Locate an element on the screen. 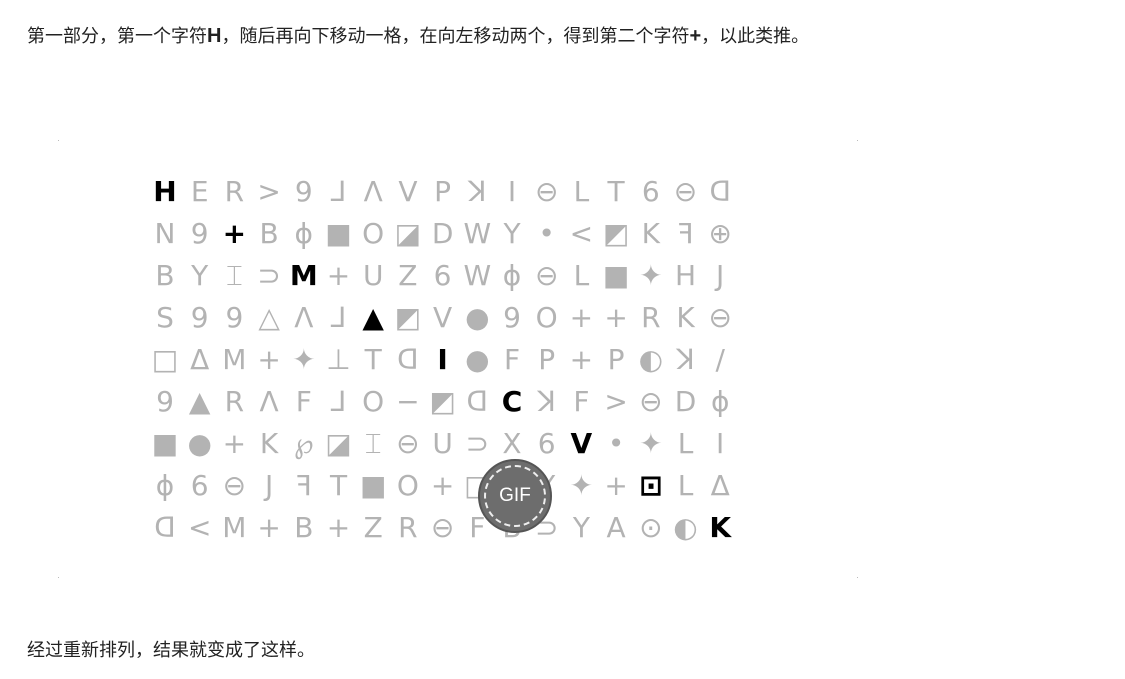 This screenshot has height=679, width=1125. cipher-symbol: / is located at coordinates (720, 359).